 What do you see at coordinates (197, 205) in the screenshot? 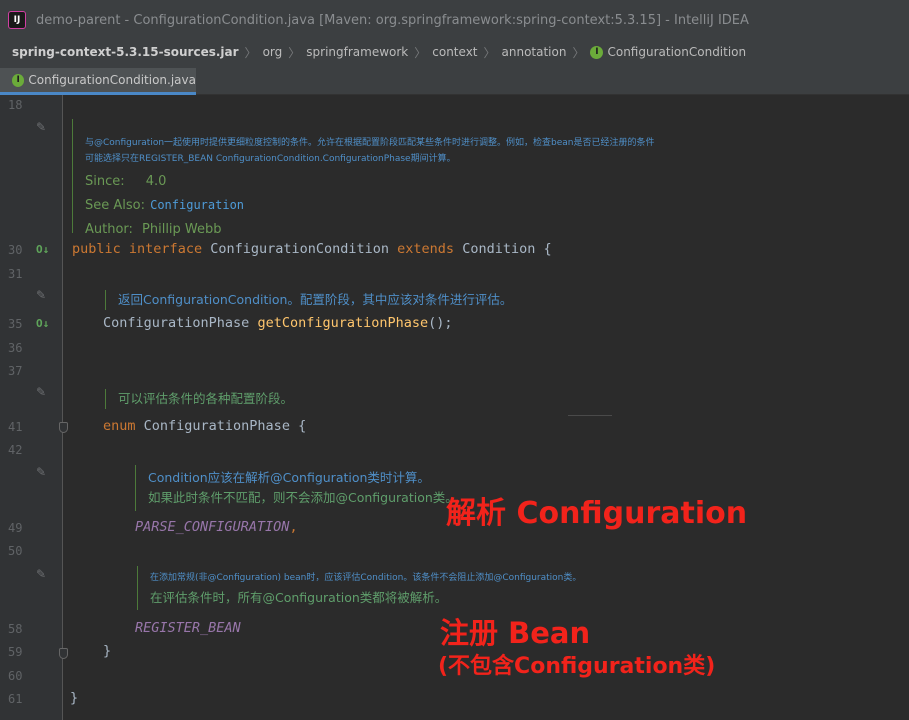
I see `doc-see-link: Configuration` at bounding box center [197, 205].